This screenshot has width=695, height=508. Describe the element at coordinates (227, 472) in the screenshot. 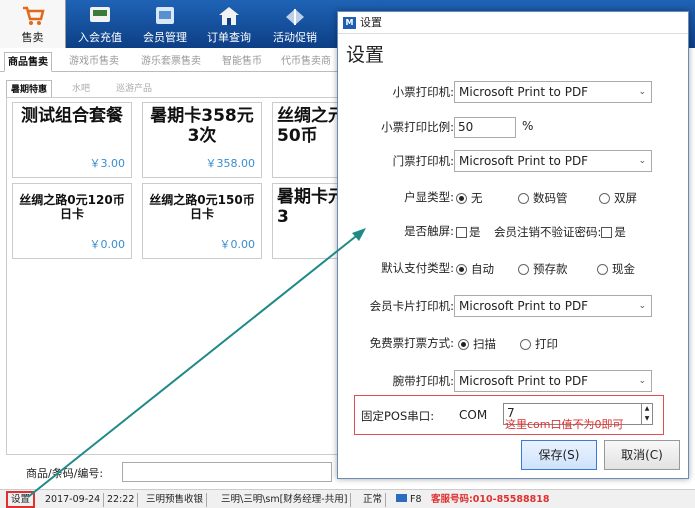

I see `search-input` at that location.